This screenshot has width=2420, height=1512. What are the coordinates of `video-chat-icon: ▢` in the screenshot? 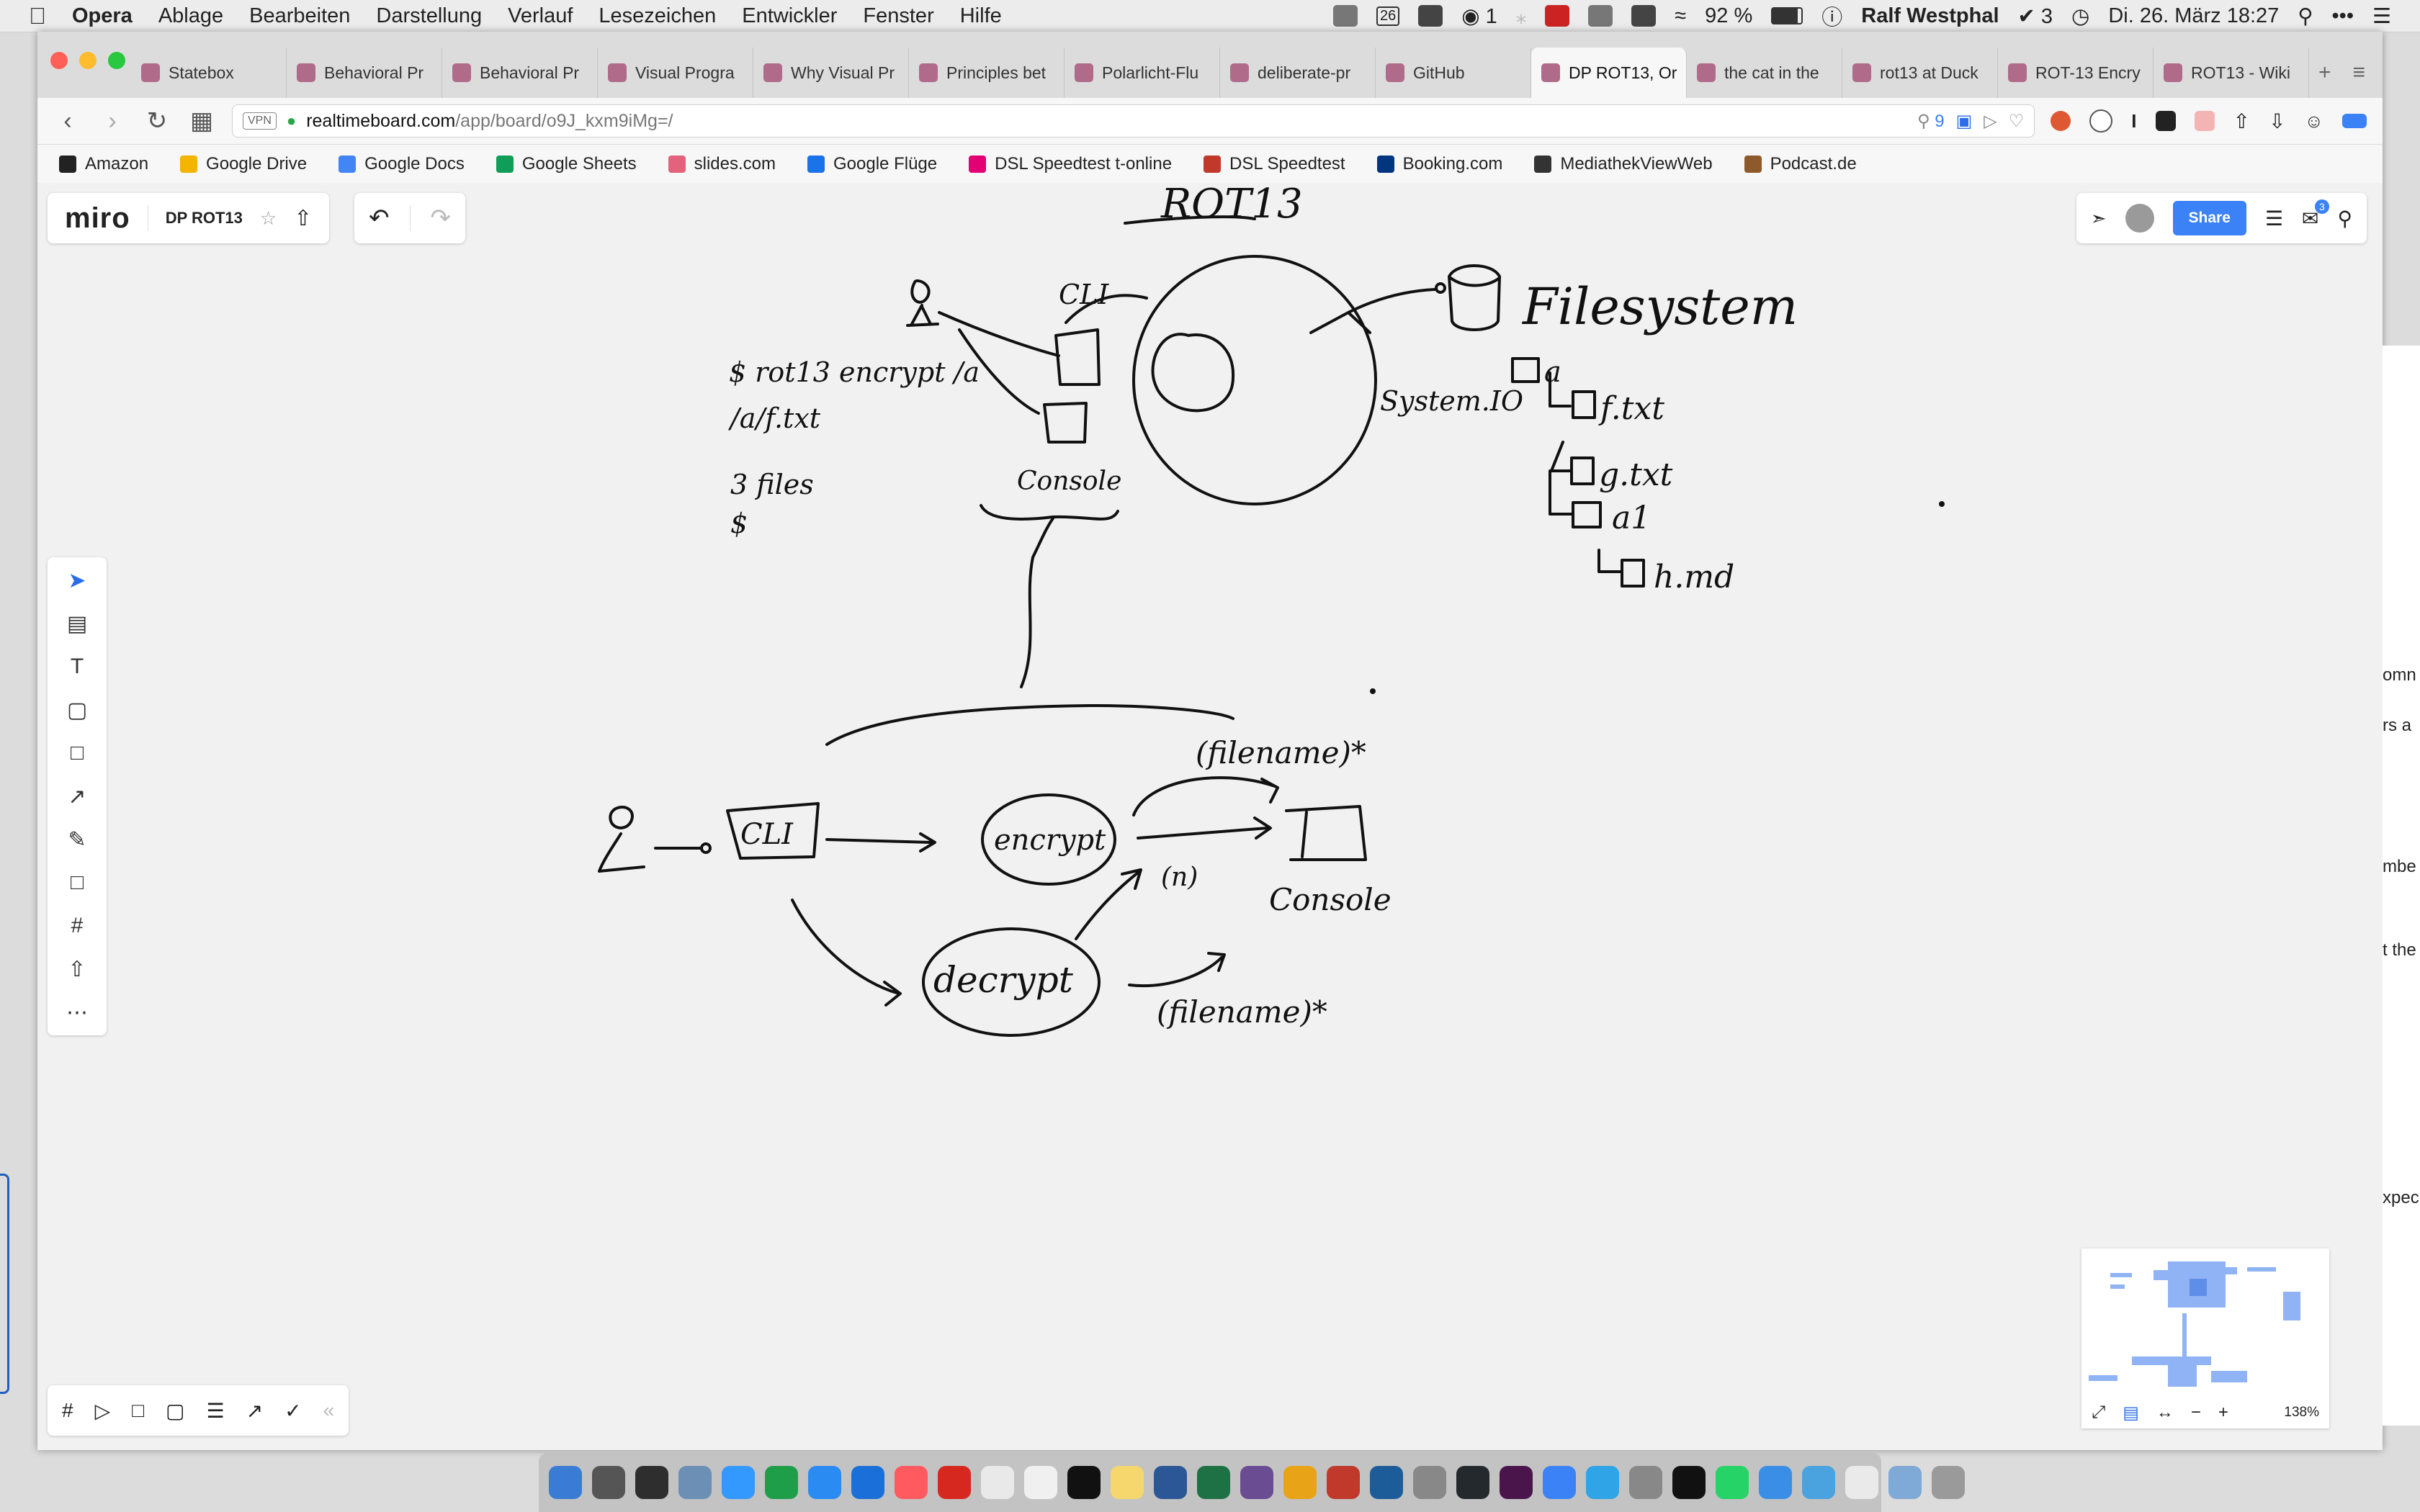 It's located at (175, 1411).